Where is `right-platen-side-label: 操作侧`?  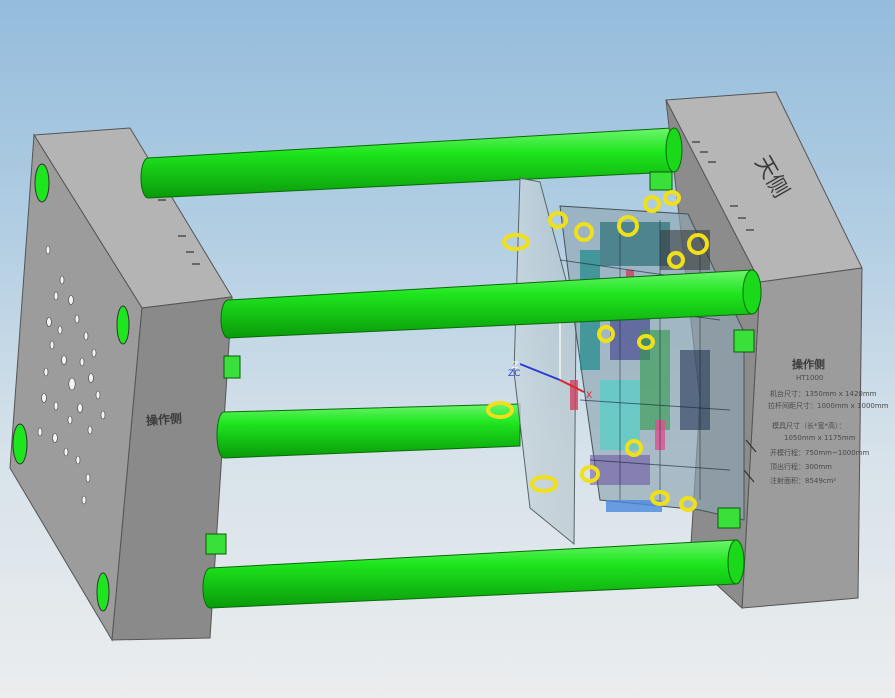
right-platen-side-label: 操作侧 is located at coordinates (808, 364).